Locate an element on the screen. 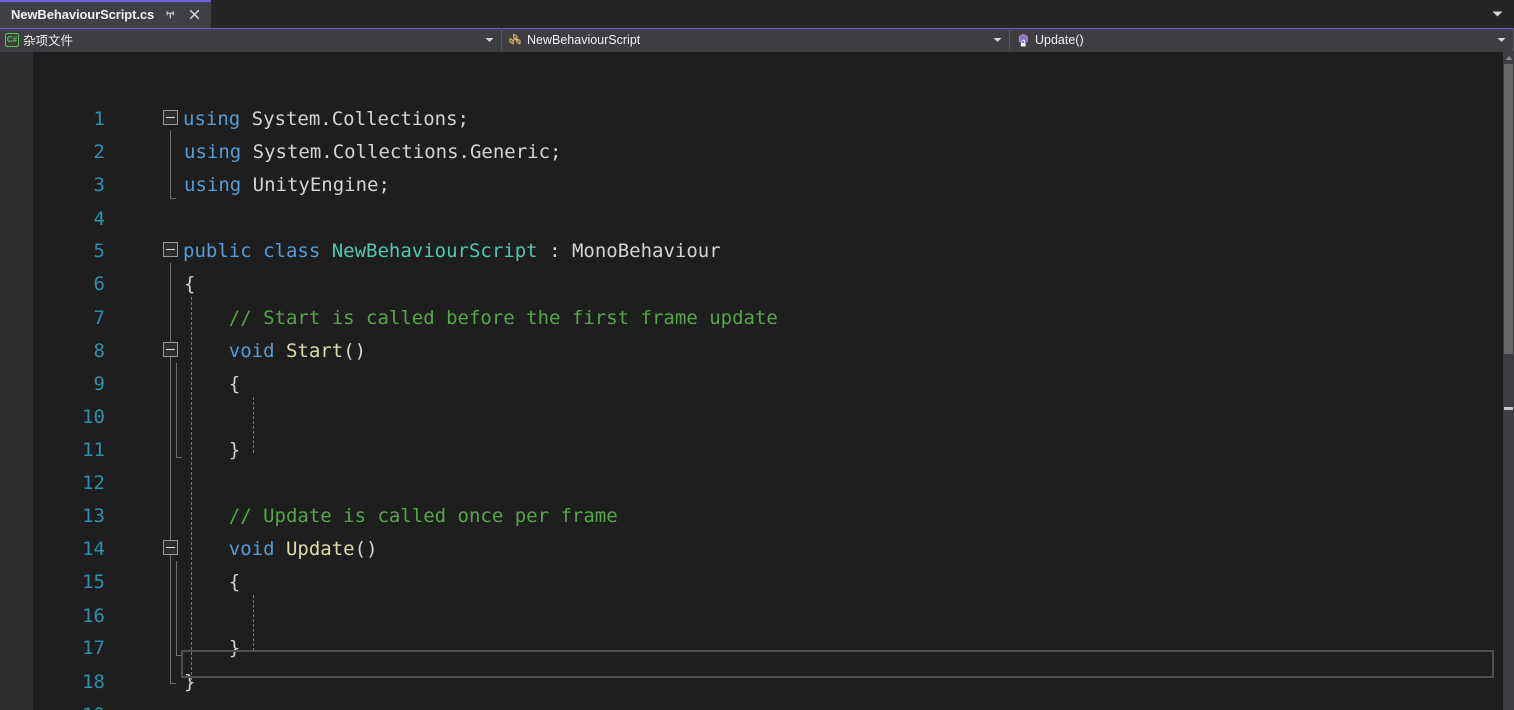 This screenshot has height=710, width=1514. line-number: 4 is located at coordinates (99, 218).